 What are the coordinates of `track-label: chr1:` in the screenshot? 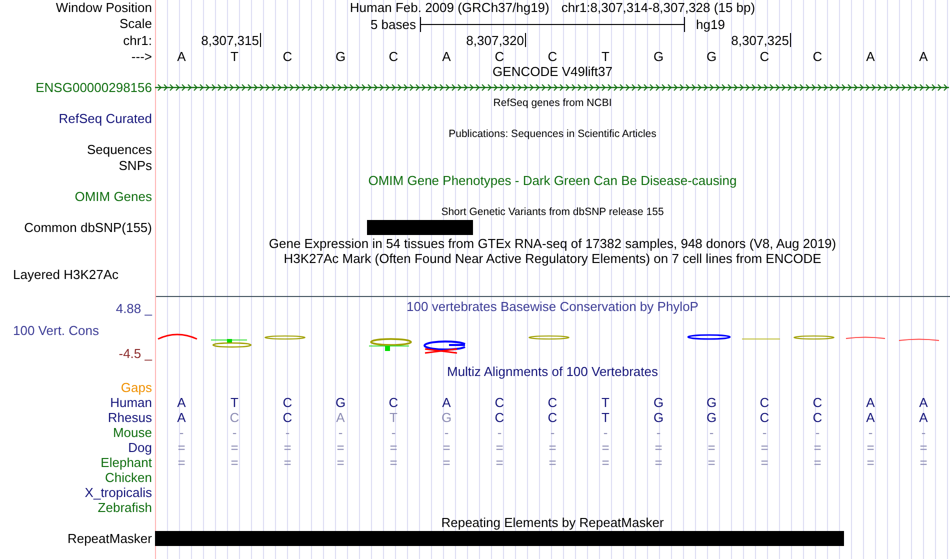 It's located at (137, 40).